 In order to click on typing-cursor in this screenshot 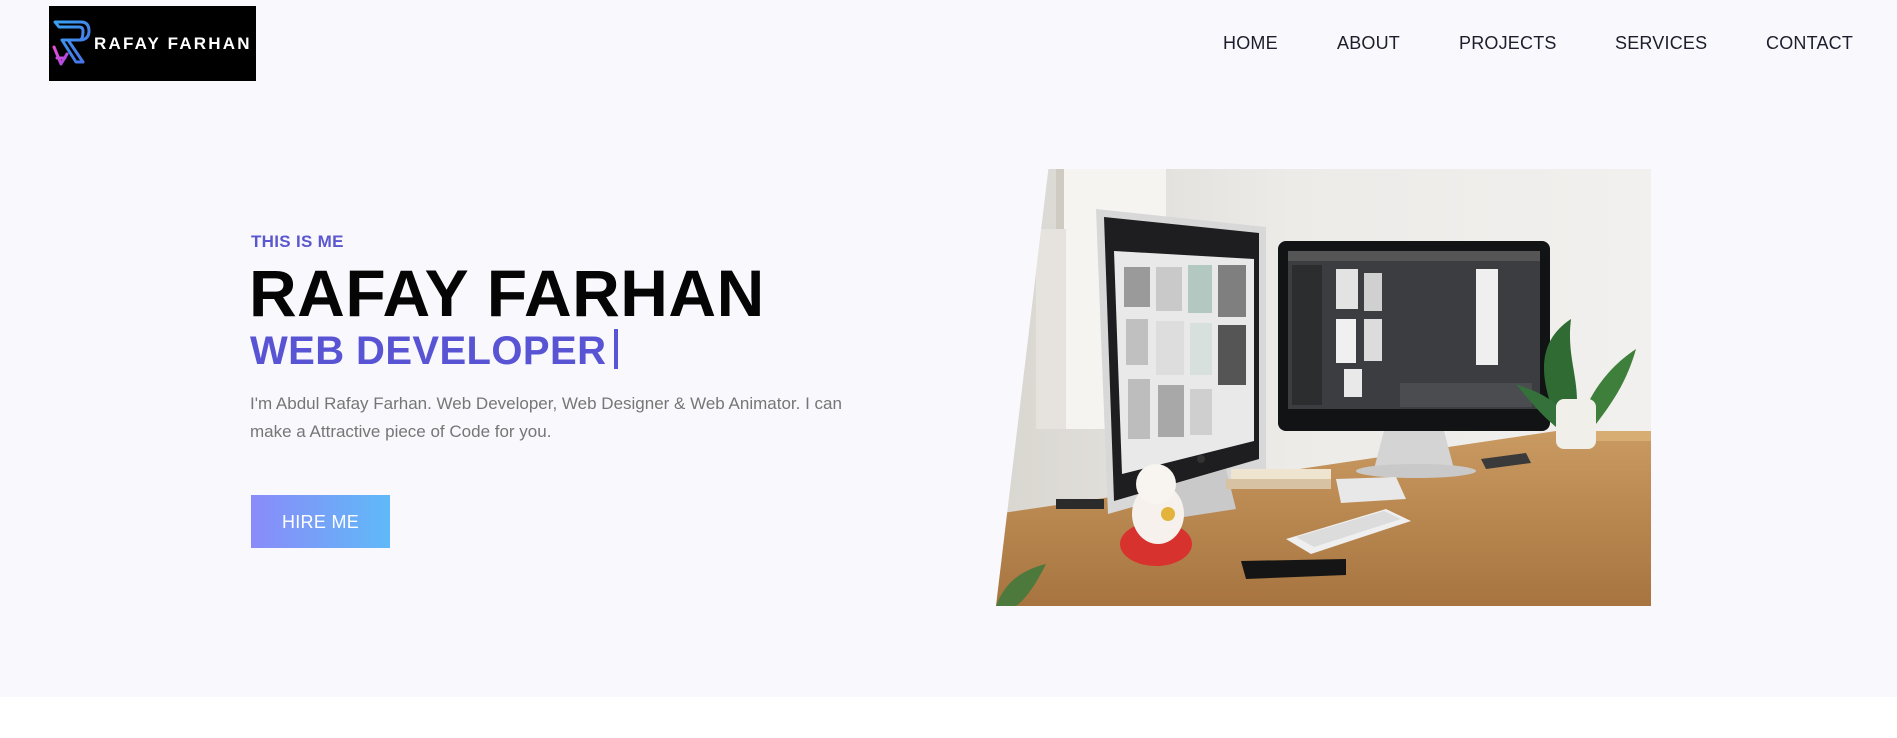, I will do `click(616, 349)`.